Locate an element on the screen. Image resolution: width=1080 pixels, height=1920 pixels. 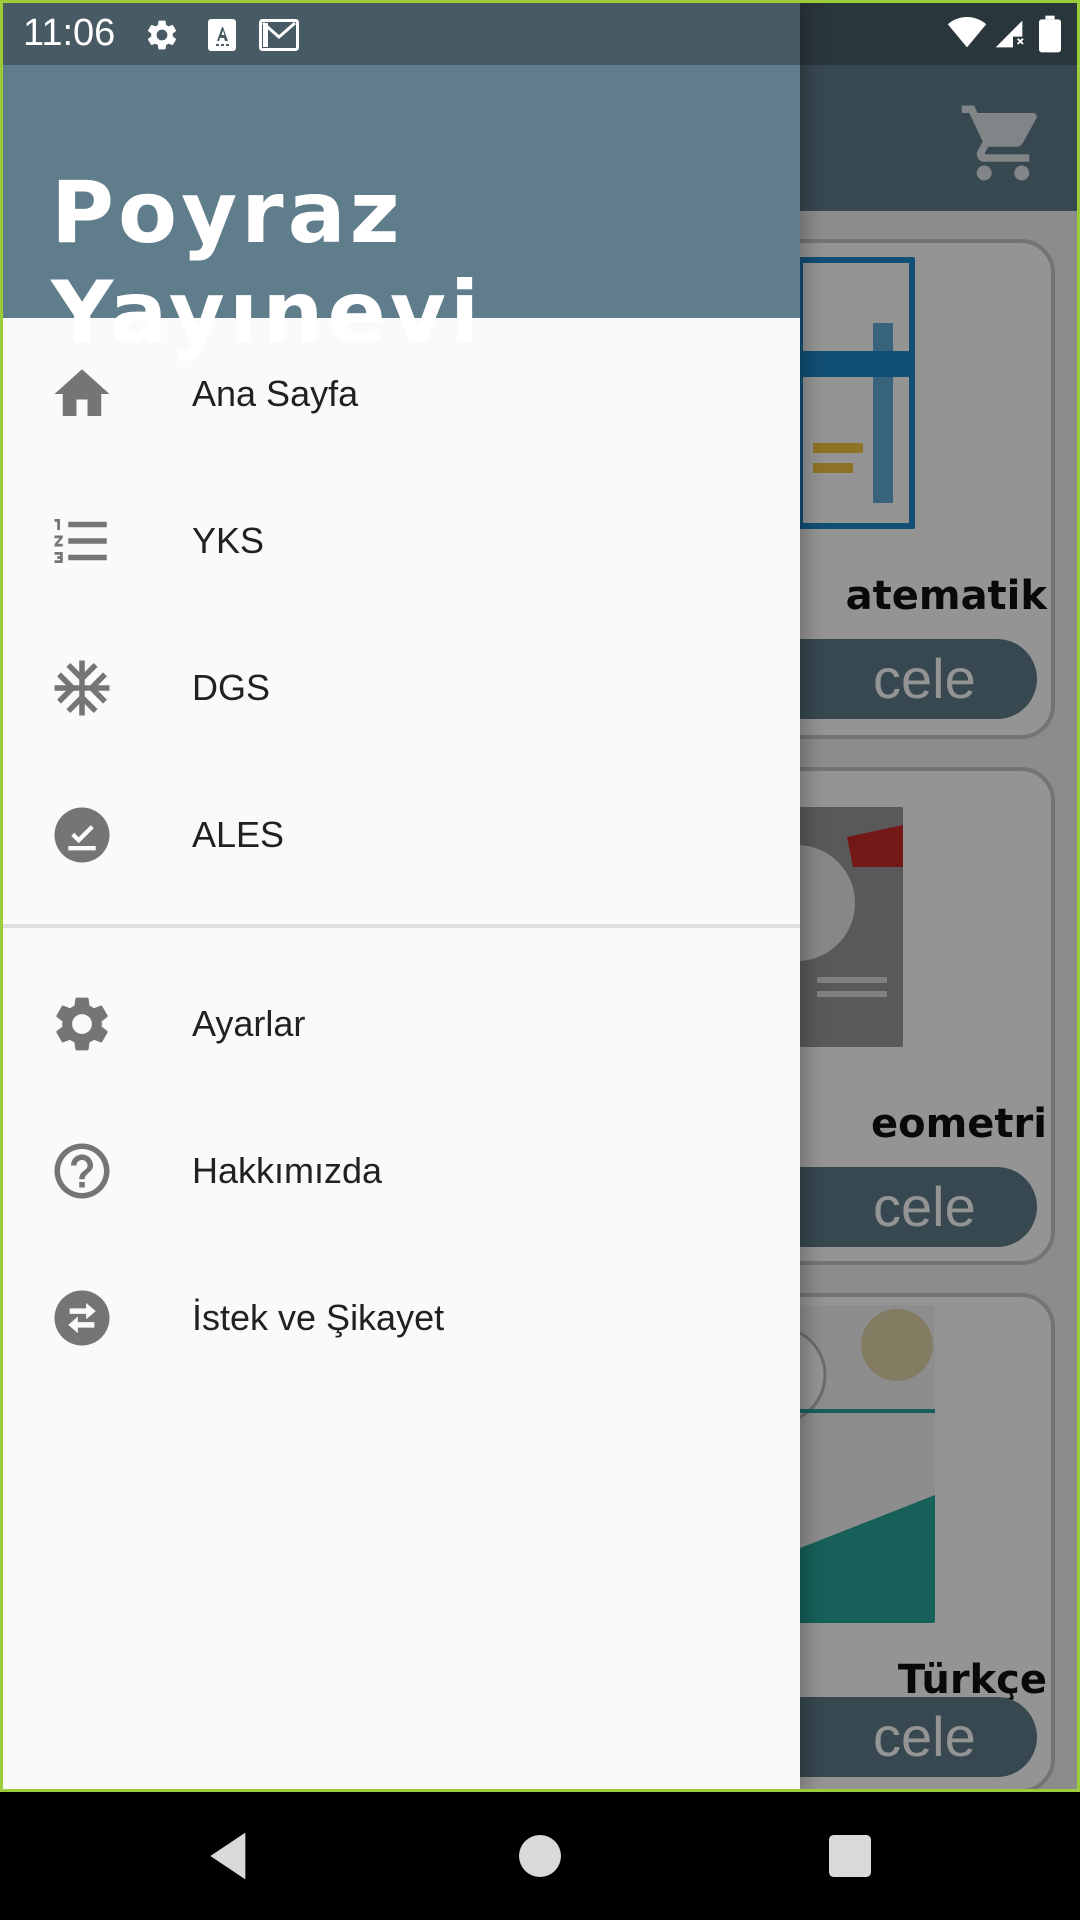
swap-circle-icon is located at coordinates (82, 1318).